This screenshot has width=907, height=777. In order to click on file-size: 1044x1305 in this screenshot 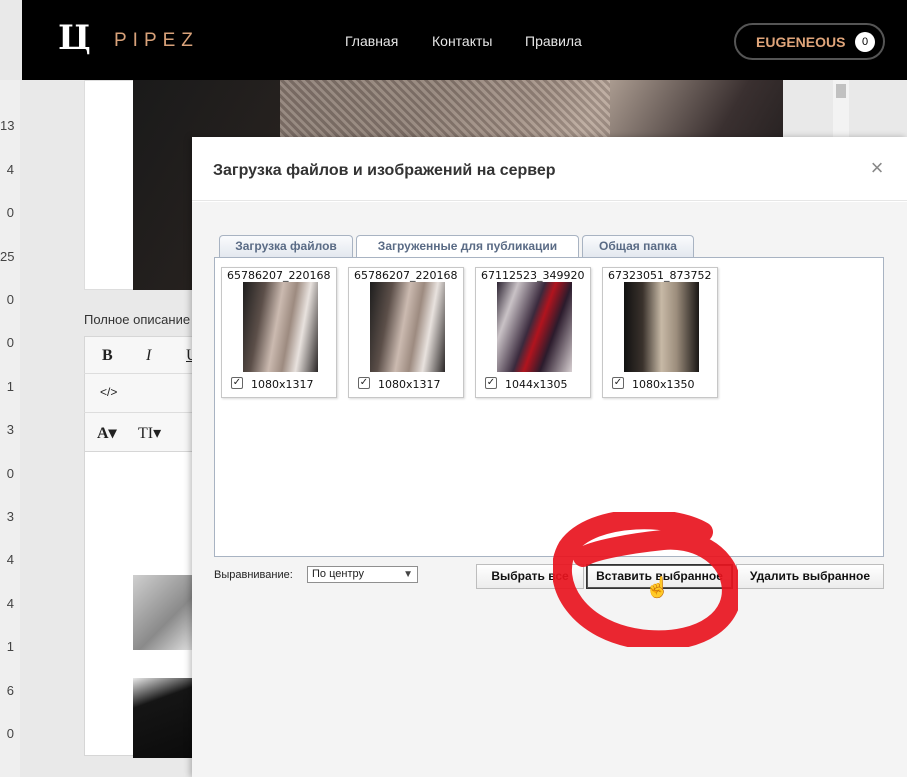, I will do `click(536, 384)`.